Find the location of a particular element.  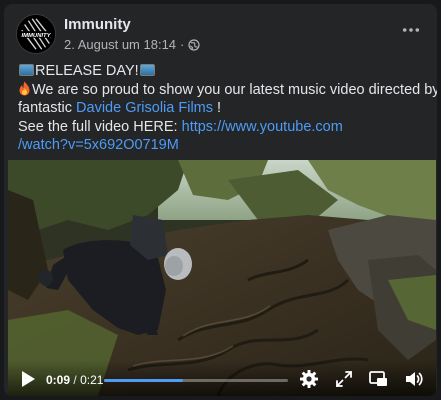

duration: 0:21 is located at coordinates (92, 380).